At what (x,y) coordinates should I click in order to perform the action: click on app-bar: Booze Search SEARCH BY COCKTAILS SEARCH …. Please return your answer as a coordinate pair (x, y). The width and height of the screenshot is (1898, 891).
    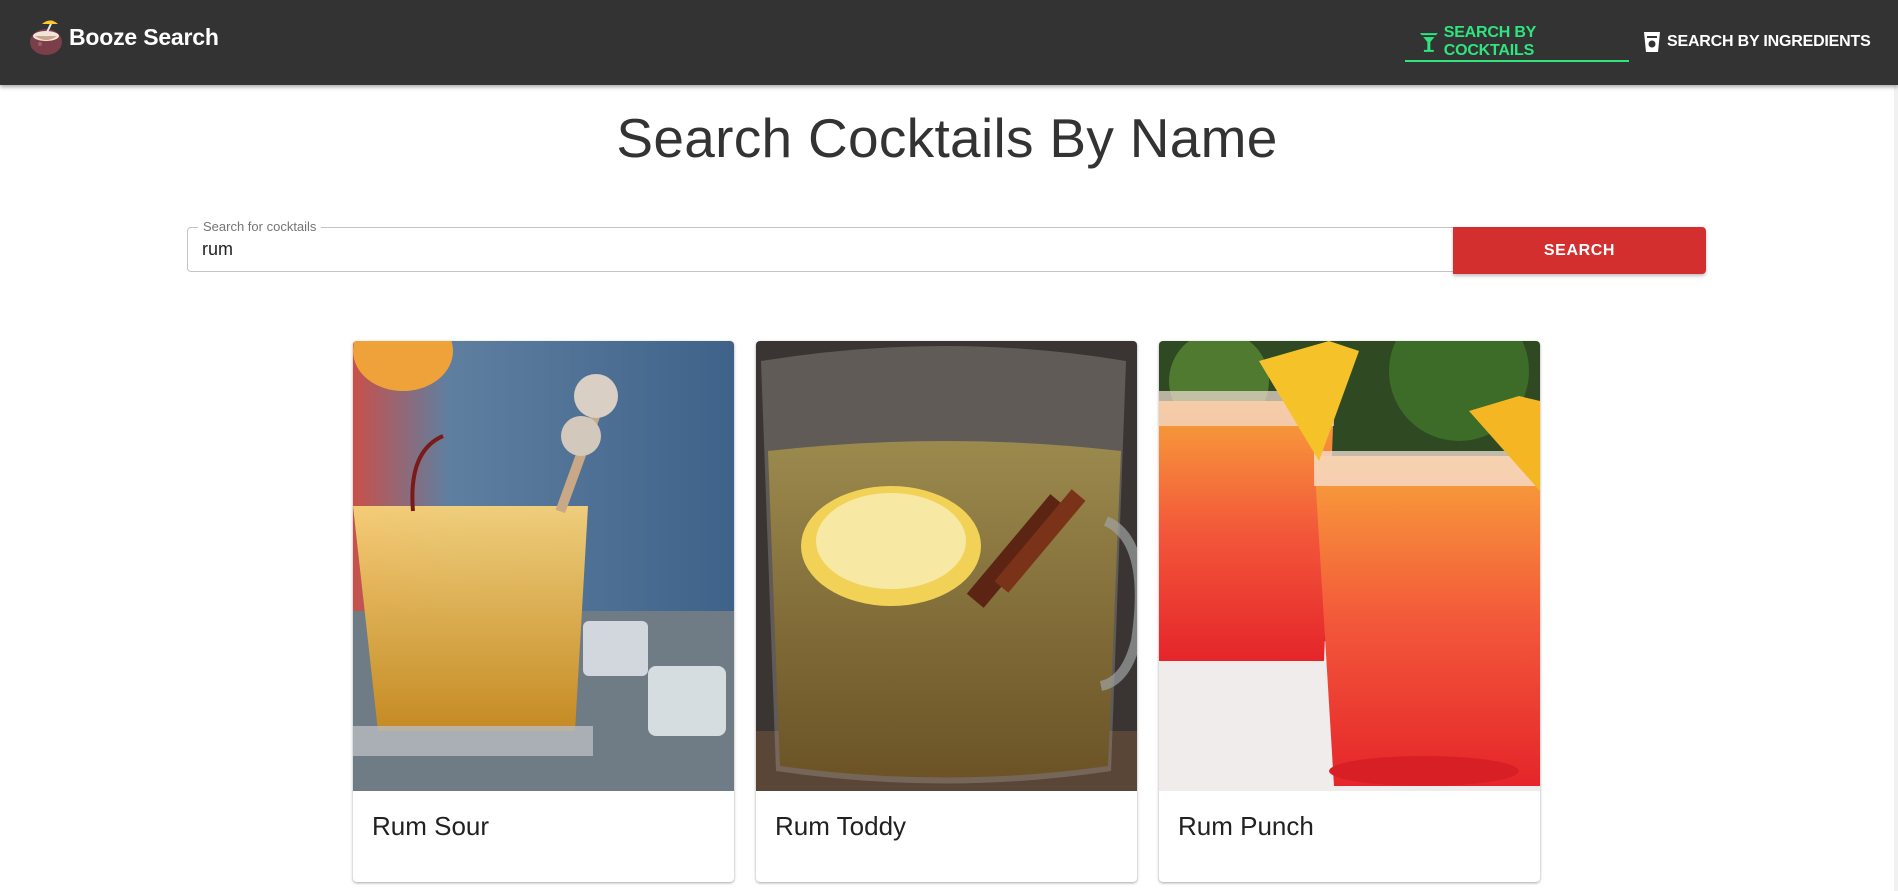
    Looking at the image, I should click on (949, 42).